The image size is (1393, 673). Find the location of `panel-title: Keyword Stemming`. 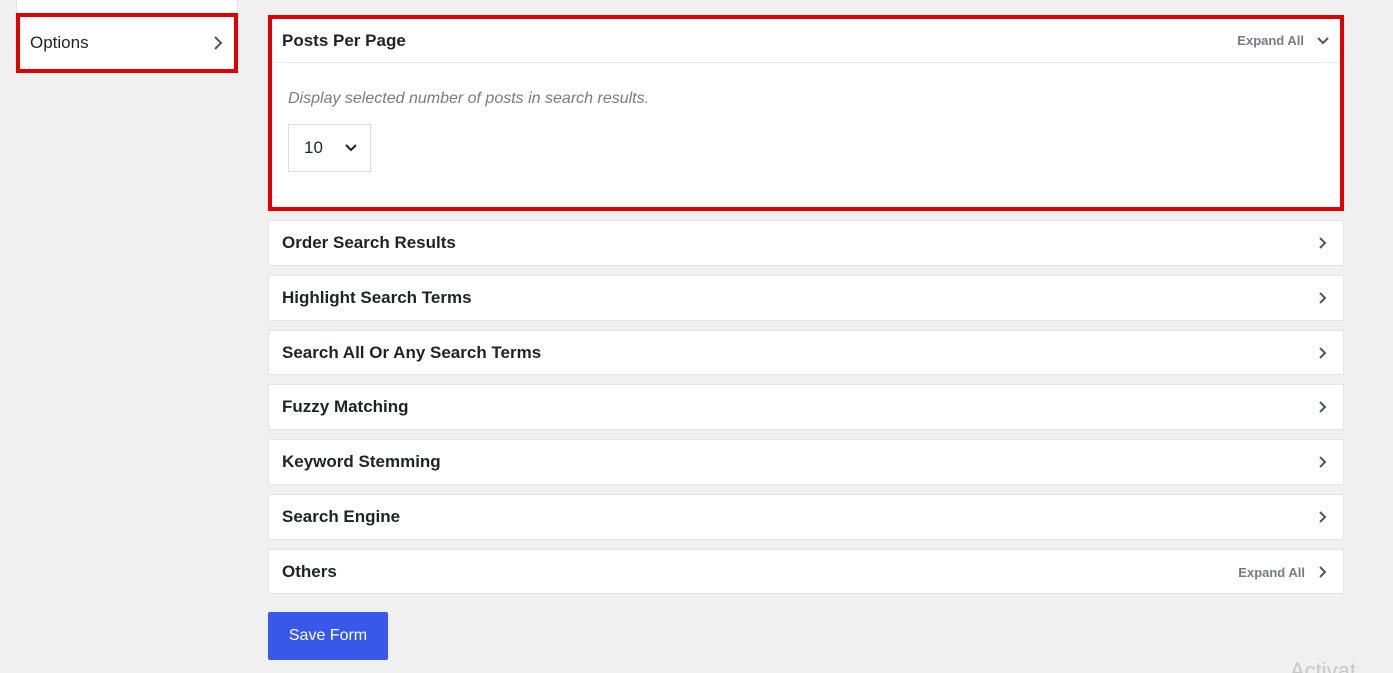

panel-title: Keyword Stemming is located at coordinates (361, 461).